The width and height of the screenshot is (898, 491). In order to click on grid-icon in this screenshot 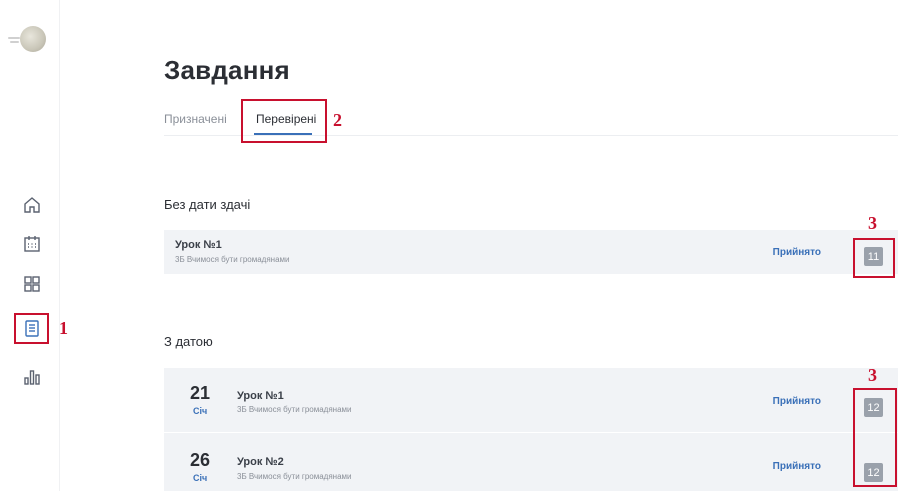, I will do `click(32, 284)`.